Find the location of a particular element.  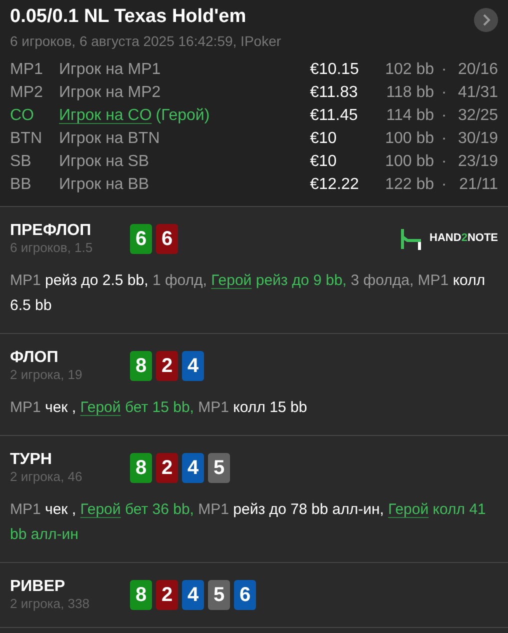

stack-bb: 122 bb is located at coordinates (409, 185).